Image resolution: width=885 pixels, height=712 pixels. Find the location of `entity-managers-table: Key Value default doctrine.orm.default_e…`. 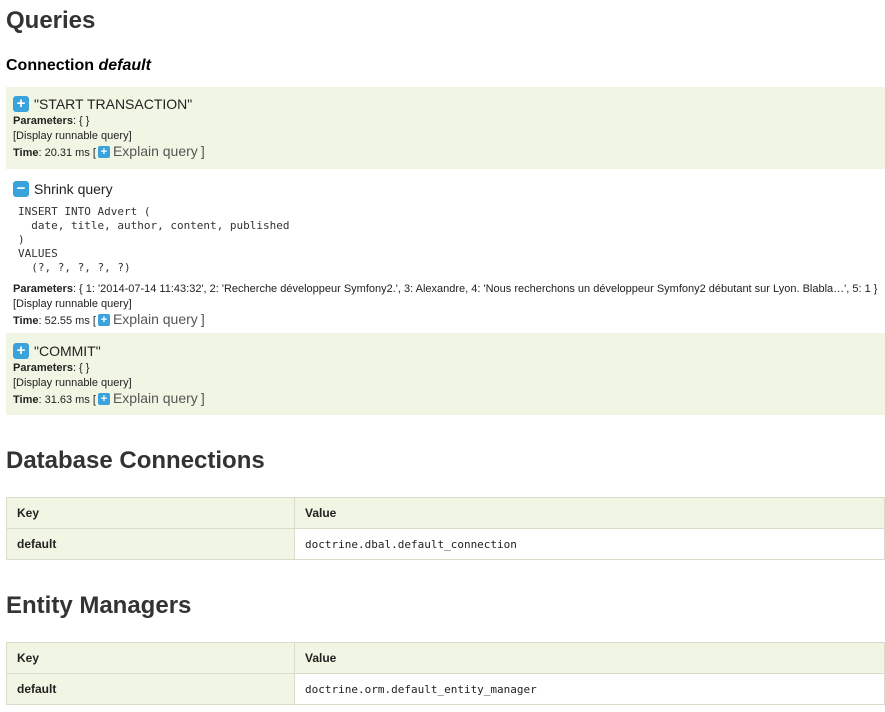

entity-managers-table: Key Value default doctrine.orm.default_e… is located at coordinates (445, 673).